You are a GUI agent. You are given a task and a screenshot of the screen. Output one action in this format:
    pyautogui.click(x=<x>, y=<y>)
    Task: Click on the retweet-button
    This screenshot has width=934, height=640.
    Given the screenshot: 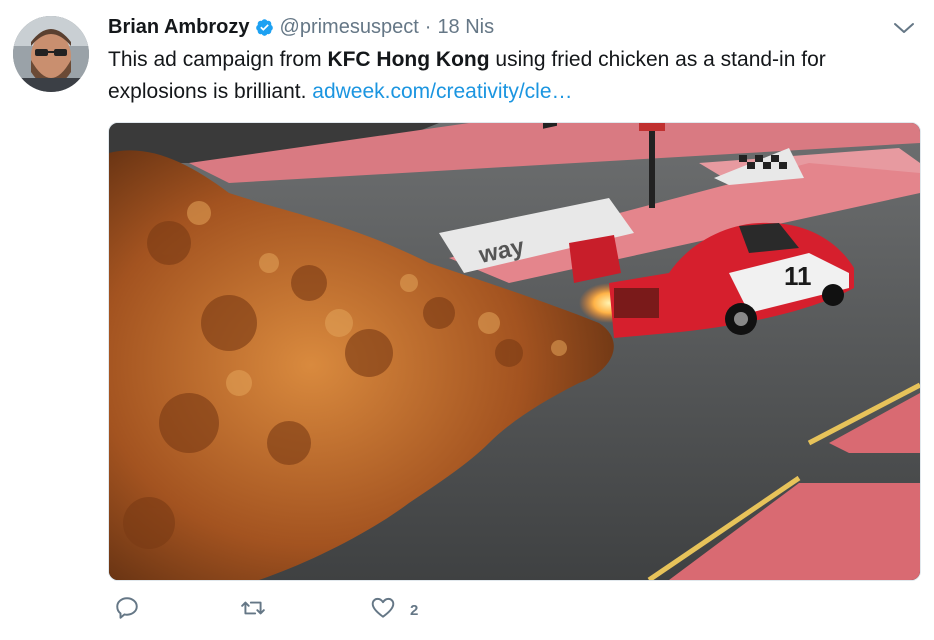 What is the action you would take?
    pyautogui.click(x=253, y=610)
    